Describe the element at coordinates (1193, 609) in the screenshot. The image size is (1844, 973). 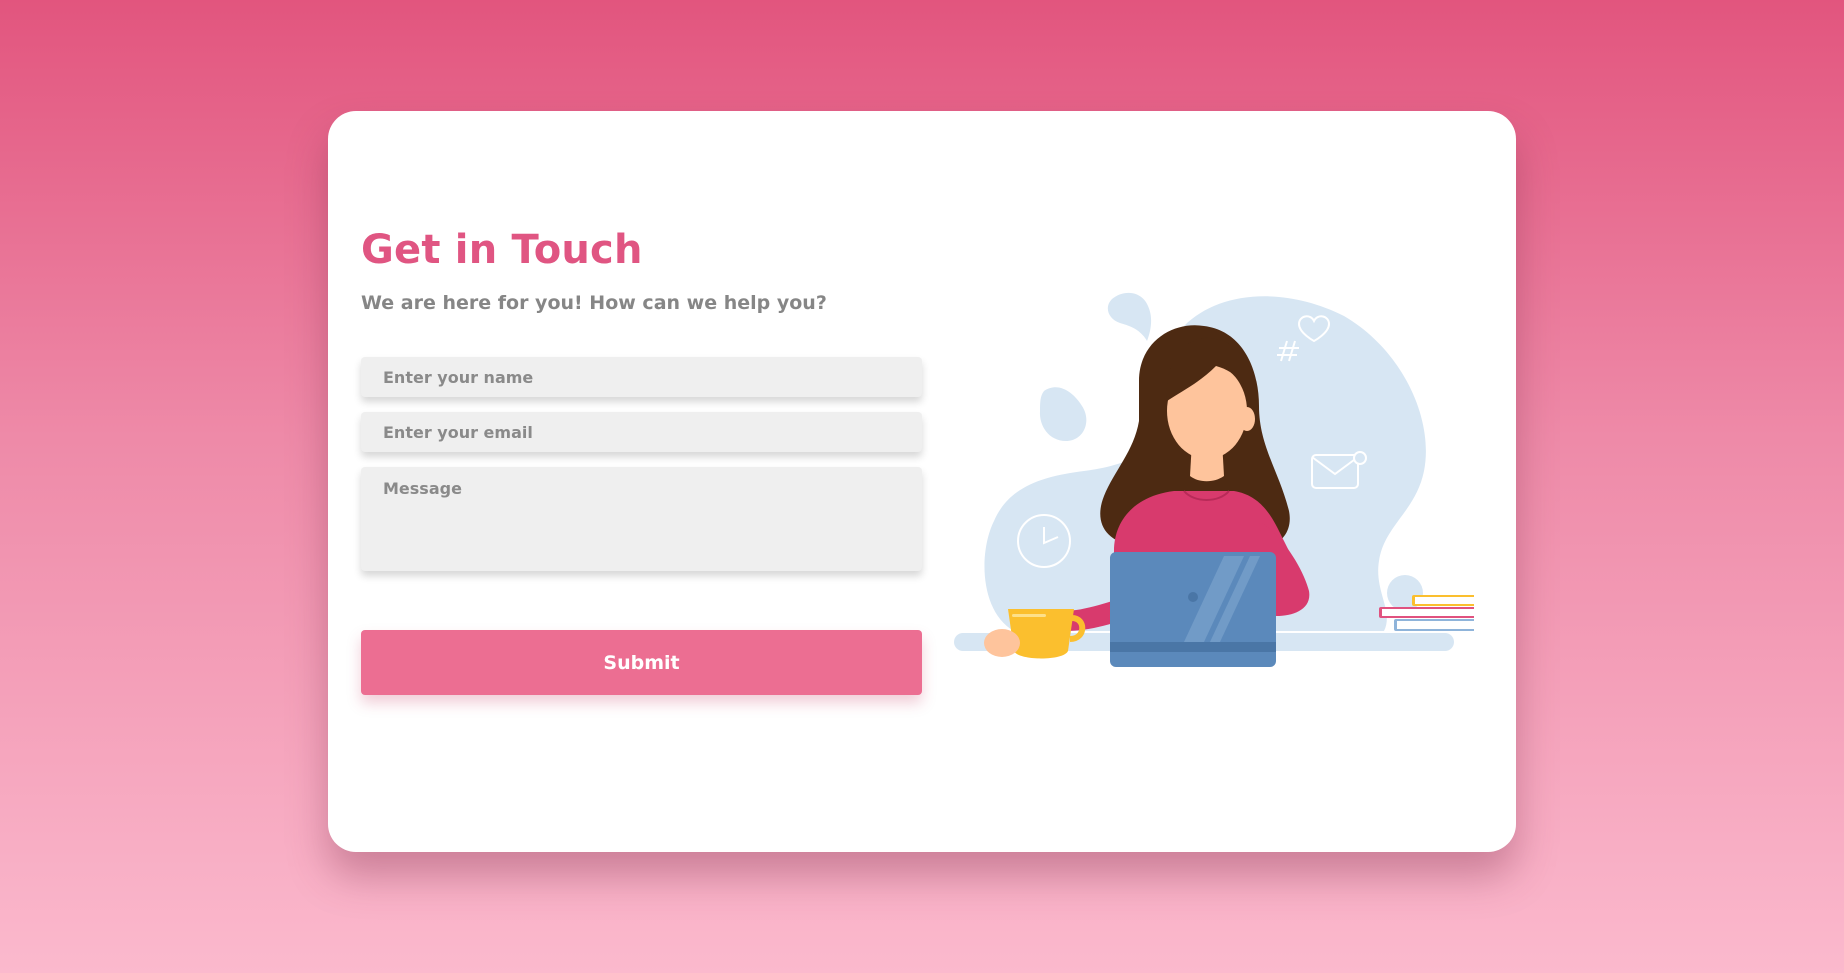
I see `laptop` at that location.